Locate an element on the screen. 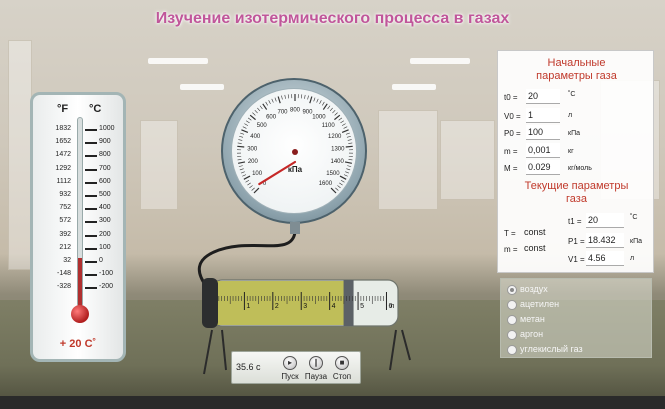 Image resolution: width=665 pixels, height=409 pixels. molar-mass-unit: кг/моль is located at coordinates (580, 168).